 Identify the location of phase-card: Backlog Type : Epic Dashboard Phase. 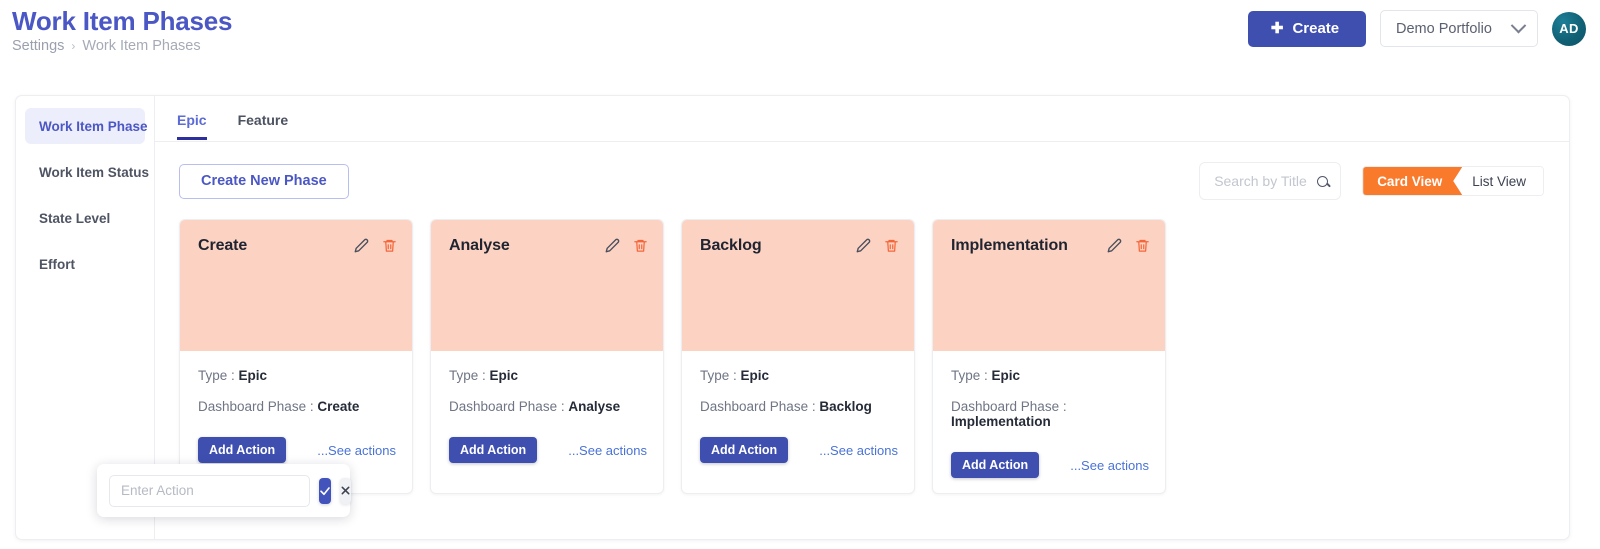
(798, 356).